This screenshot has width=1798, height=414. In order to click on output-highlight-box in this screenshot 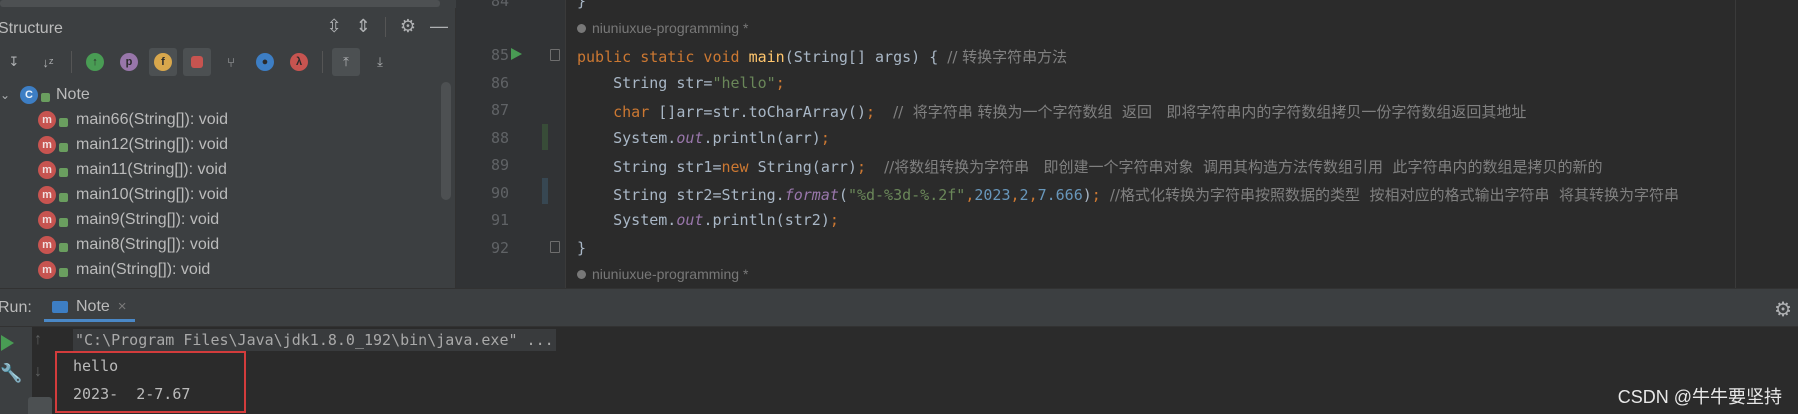, I will do `click(150, 382)`.